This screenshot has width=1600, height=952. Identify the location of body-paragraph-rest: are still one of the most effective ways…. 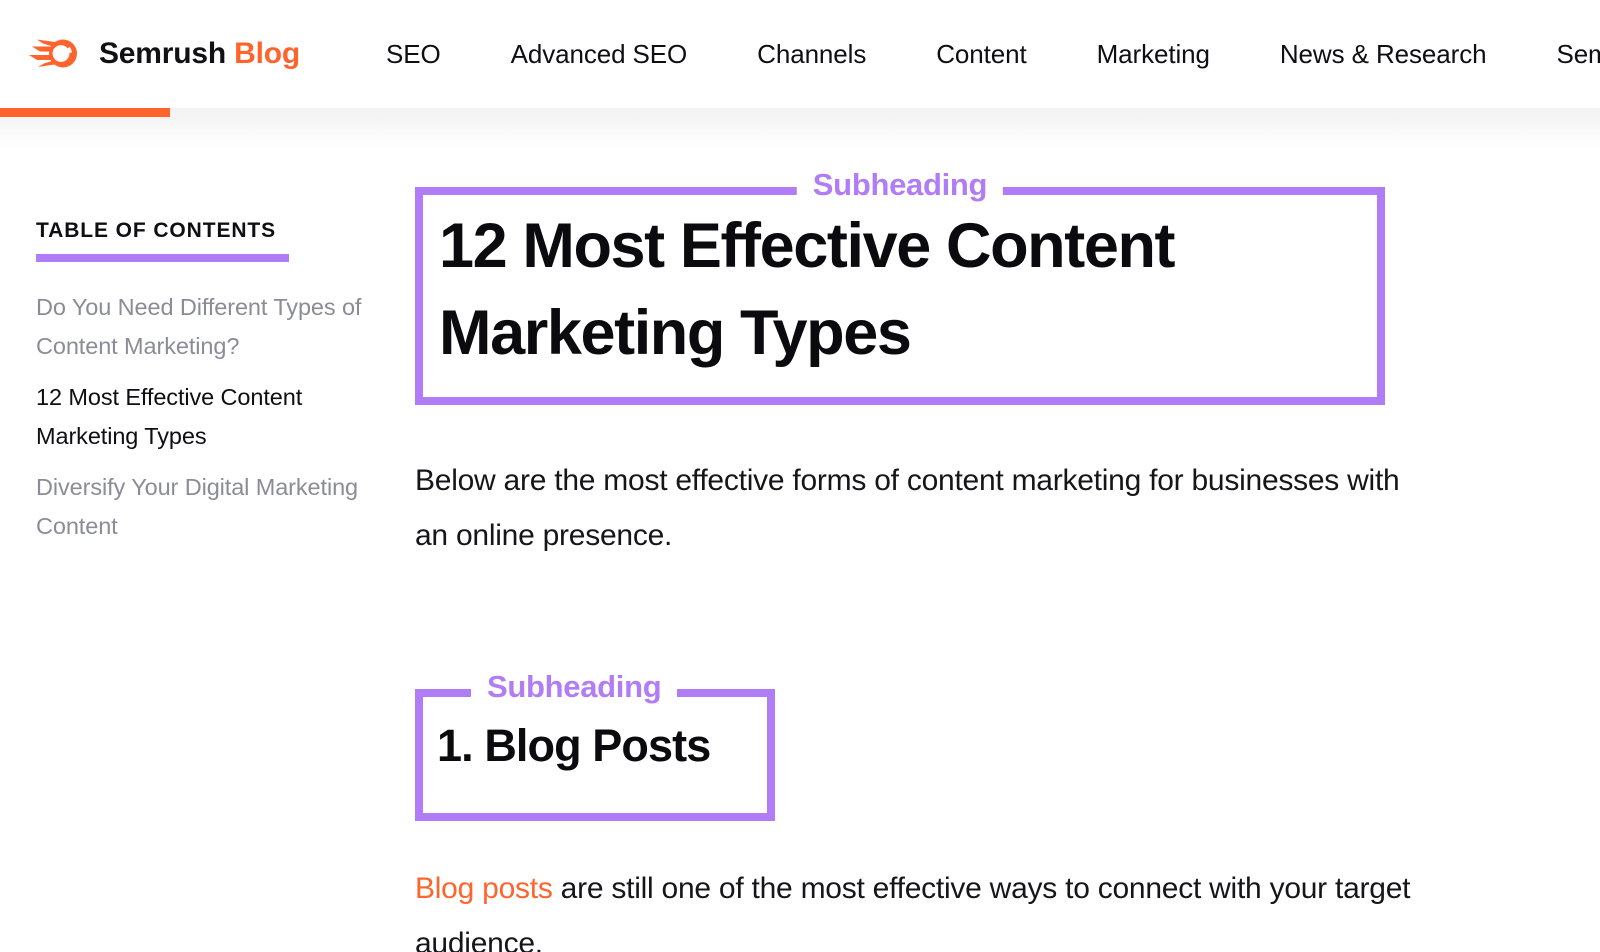
(913, 912).